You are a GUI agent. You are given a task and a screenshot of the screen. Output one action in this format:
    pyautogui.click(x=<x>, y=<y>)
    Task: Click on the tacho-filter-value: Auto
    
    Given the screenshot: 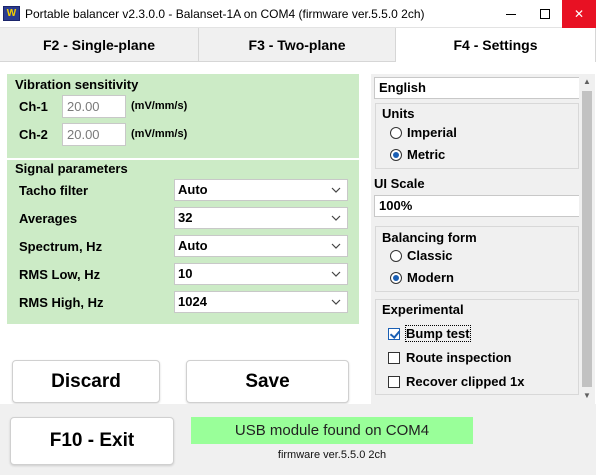 What is the action you would take?
    pyautogui.click(x=193, y=189)
    